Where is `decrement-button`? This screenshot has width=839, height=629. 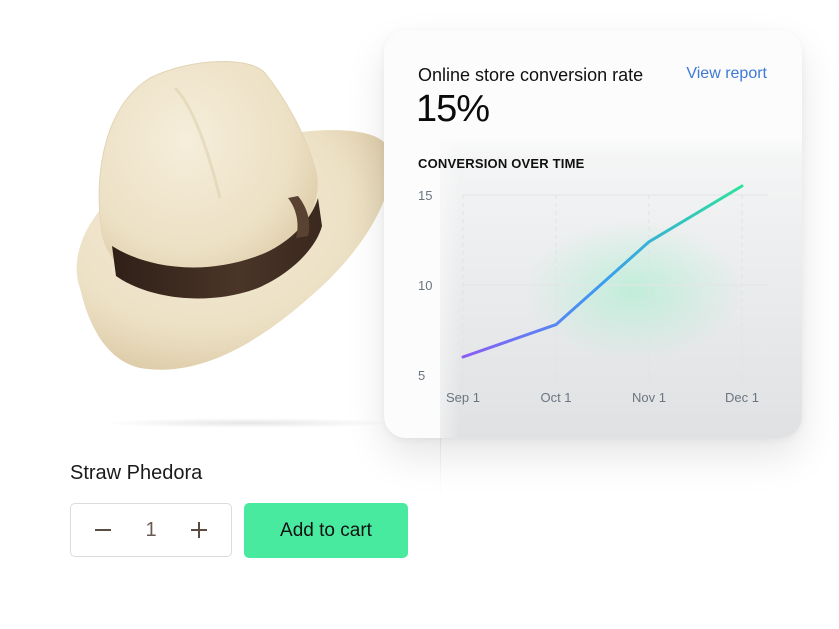
decrement-button is located at coordinates (103, 530).